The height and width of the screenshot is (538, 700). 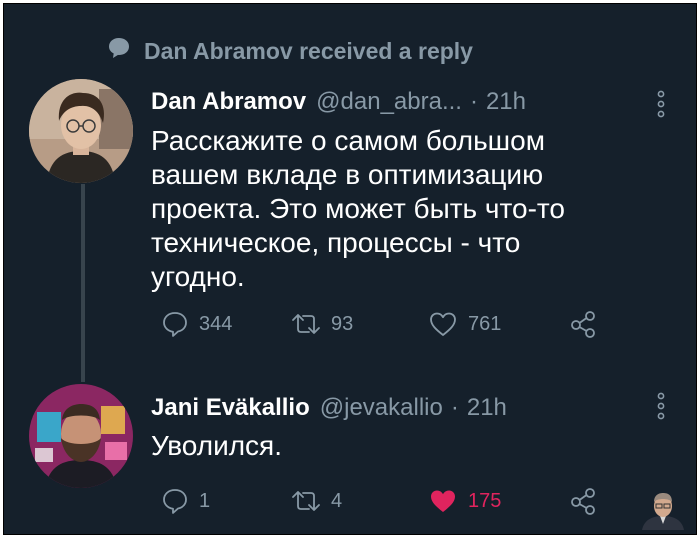 What do you see at coordinates (359, 324) in the screenshot?
I see `tweet1-retweet-button: 93` at bounding box center [359, 324].